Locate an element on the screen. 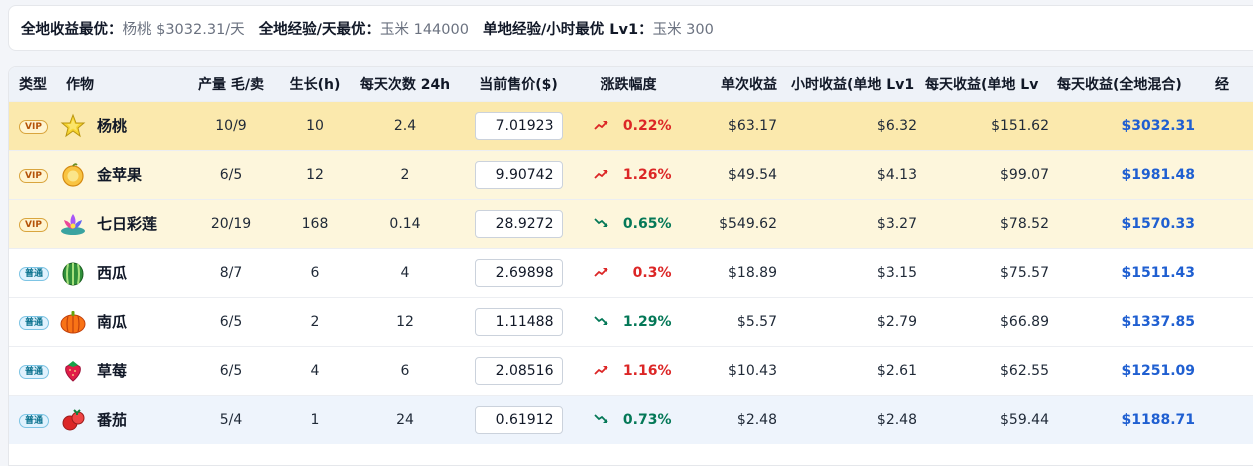  best-exp-hour-value: 玉米 300 is located at coordinates (683, 29).